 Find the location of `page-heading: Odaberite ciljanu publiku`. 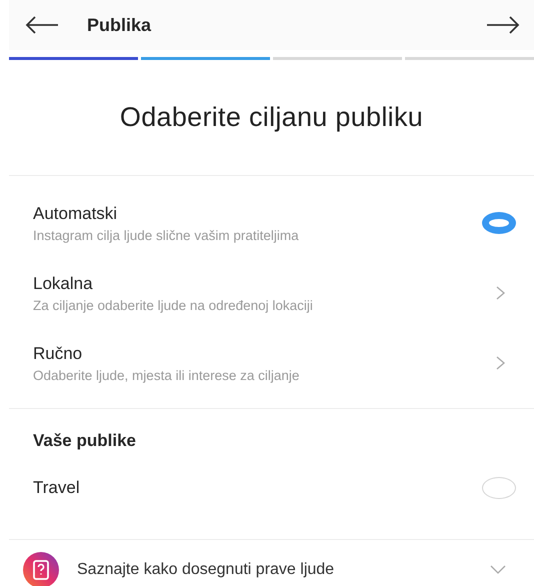

page-heading: Odaberite ciljanu publiku is located at coordinates (271, 117).